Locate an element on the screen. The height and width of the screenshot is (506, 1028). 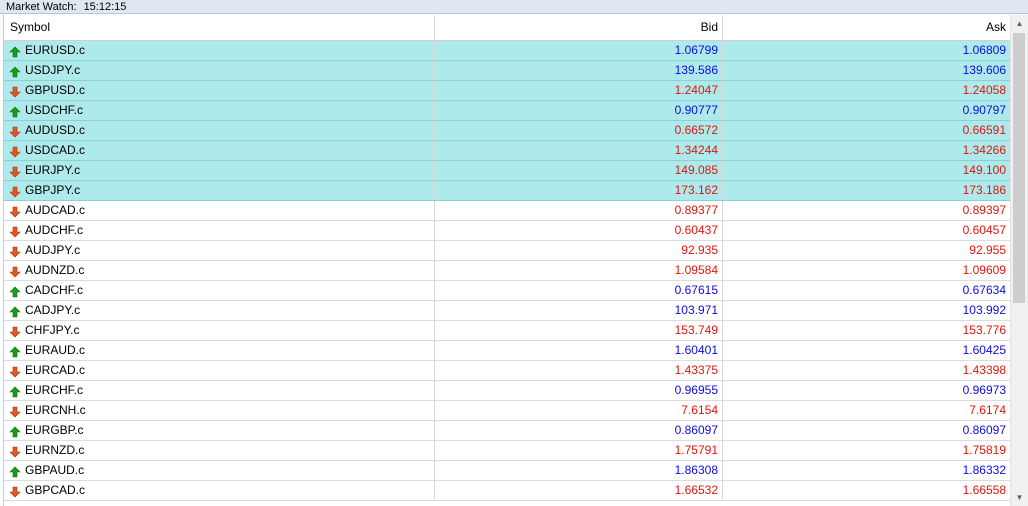
table-row: AUDCAD.c 0.89377 0.89397 is located at coordinates (507, 211).